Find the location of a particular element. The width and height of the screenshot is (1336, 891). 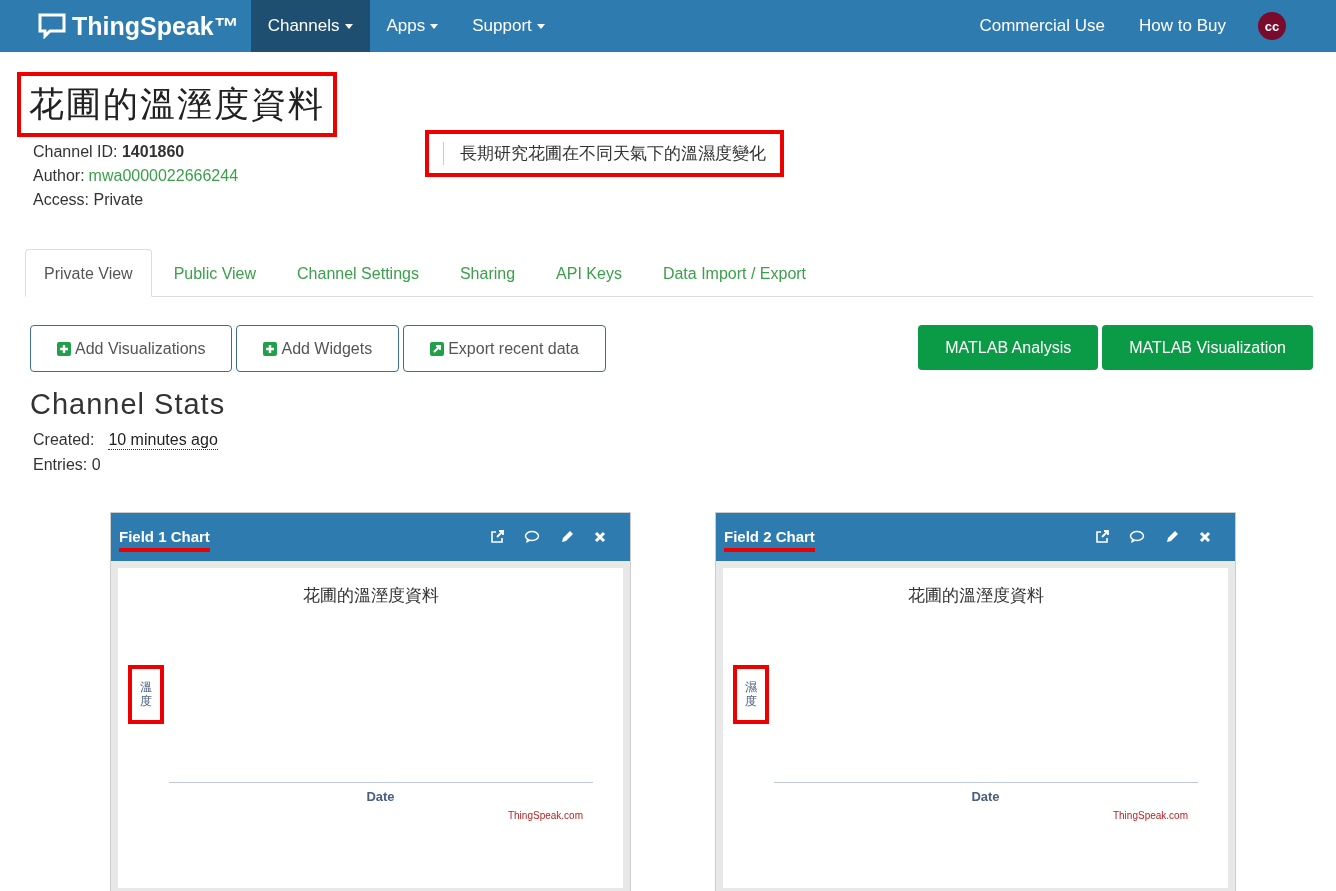

nav-menu: Channels is located at coordinates (310, 26).